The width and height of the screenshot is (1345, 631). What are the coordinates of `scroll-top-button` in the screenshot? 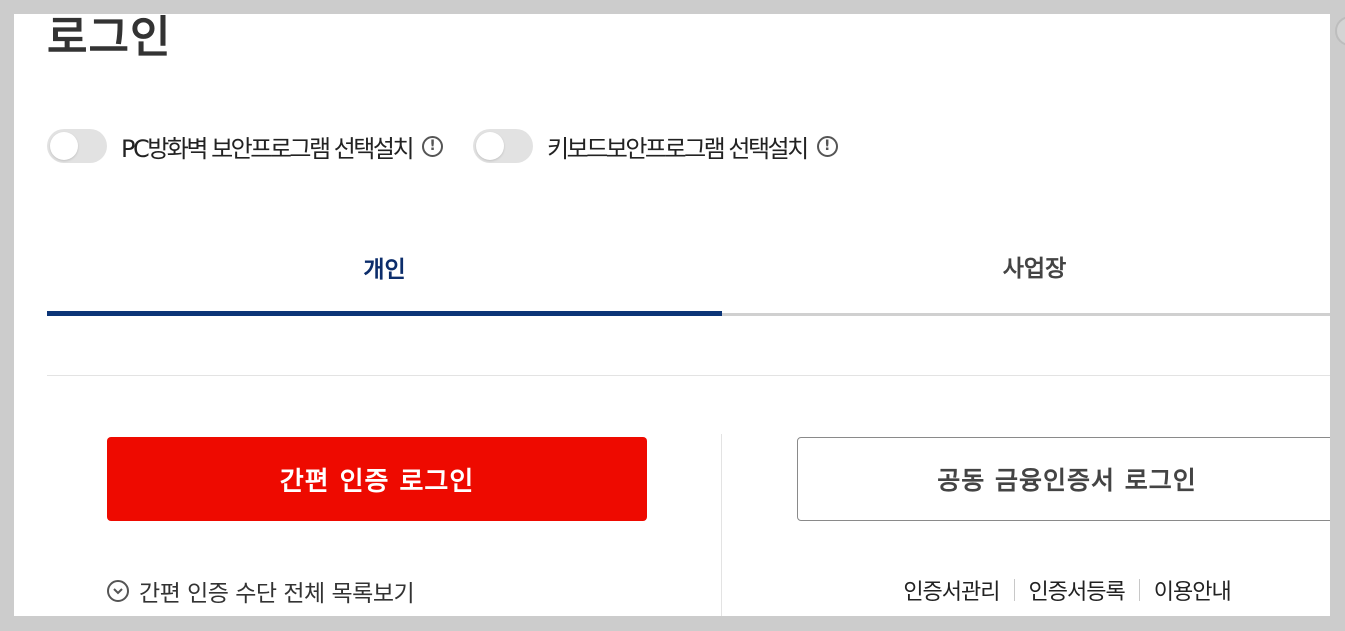 It's located at (1340, 31).